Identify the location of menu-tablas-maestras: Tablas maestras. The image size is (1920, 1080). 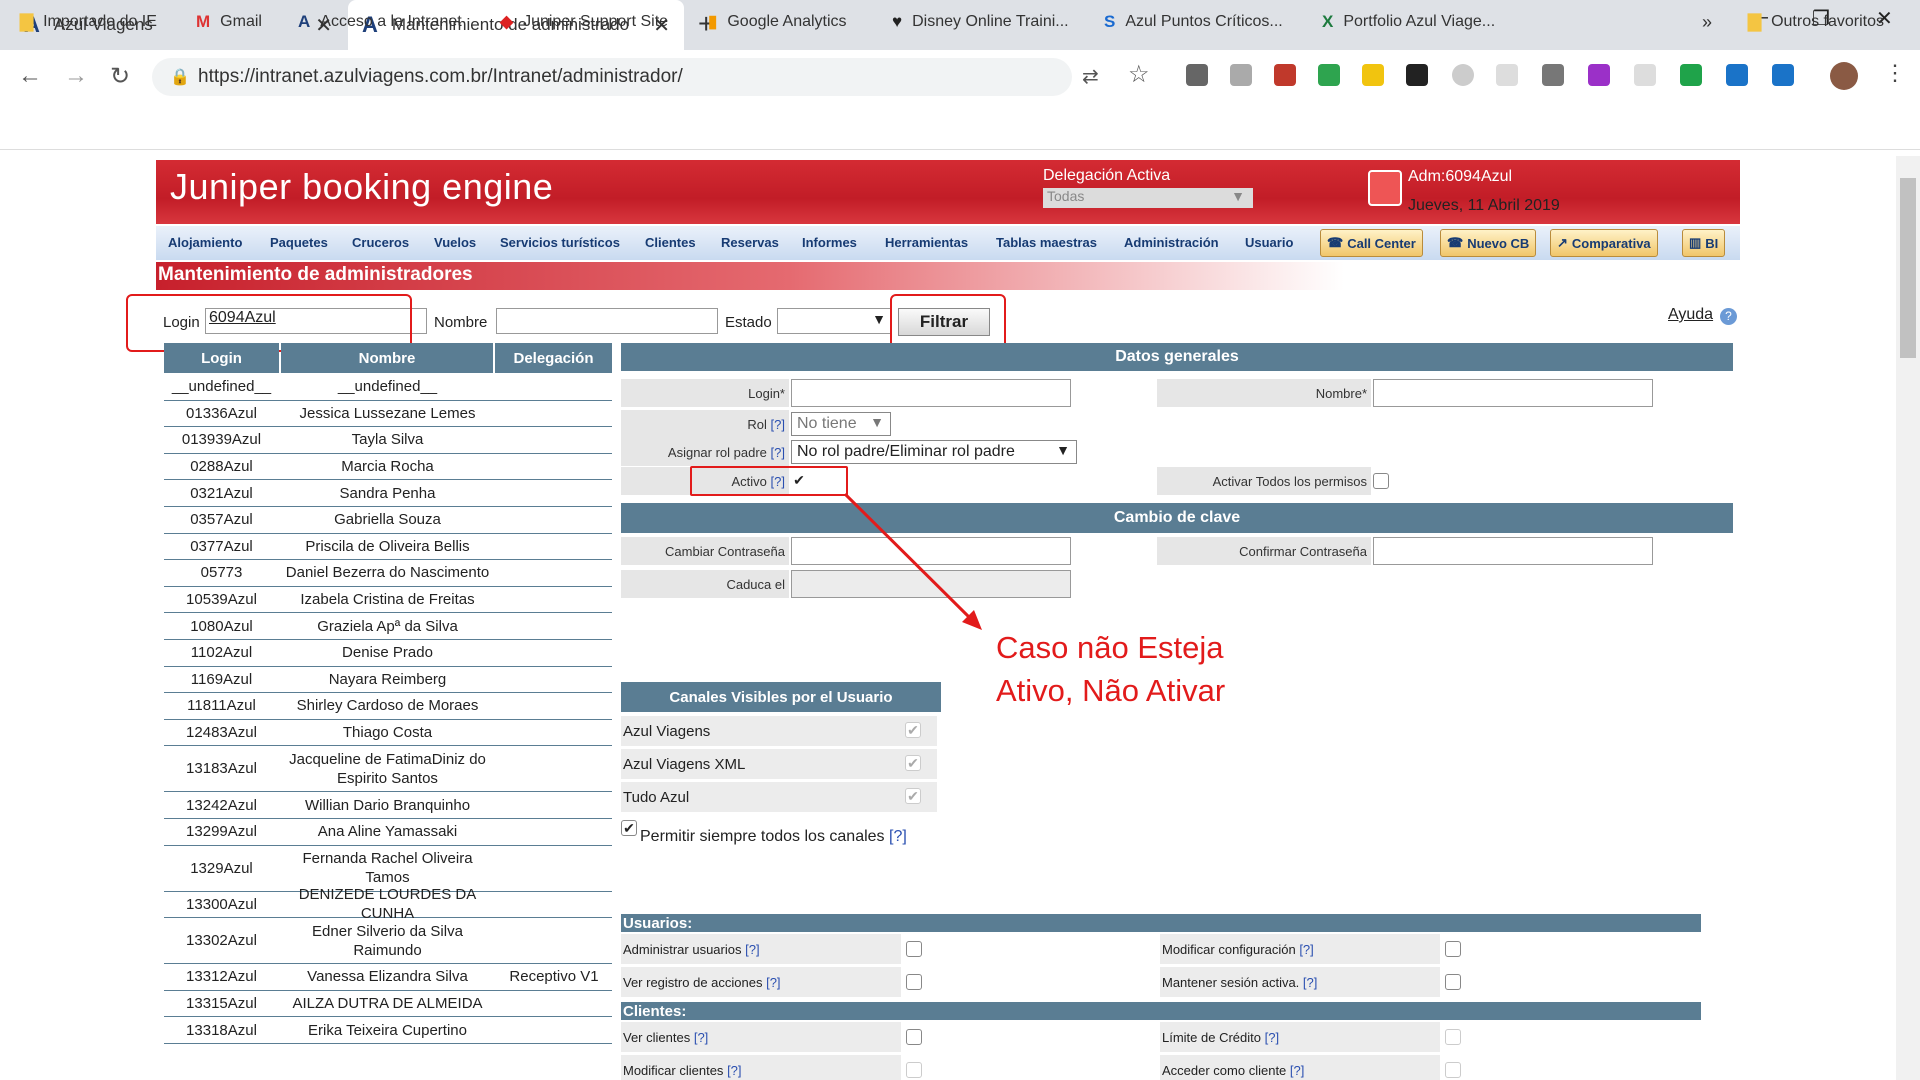
(1046, 242).